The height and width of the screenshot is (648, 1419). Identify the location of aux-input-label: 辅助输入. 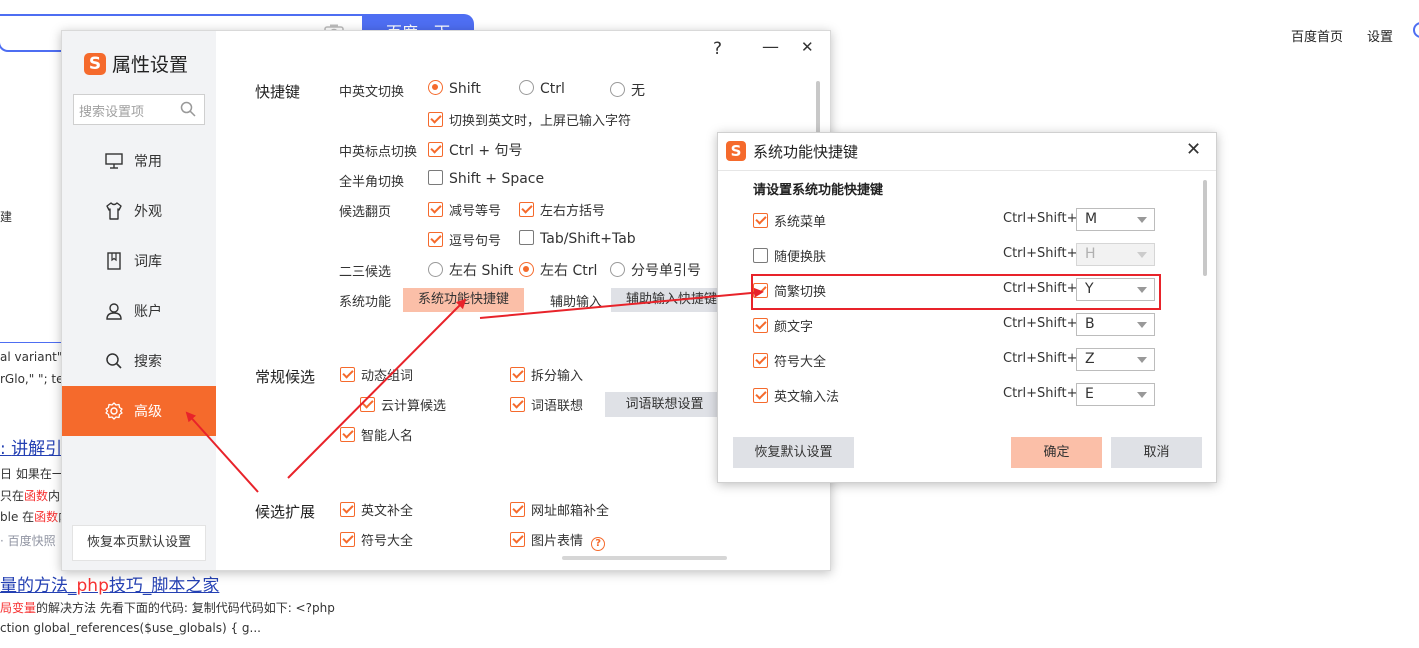
(576, 302).